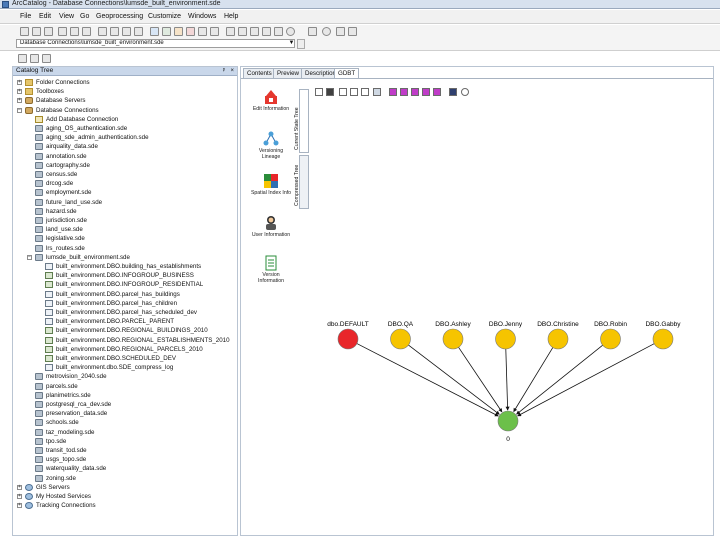  What do you see at coordinates (214, 31) in the screenshot?
I see `model-builder-icon` at bounding box center [214, 31].